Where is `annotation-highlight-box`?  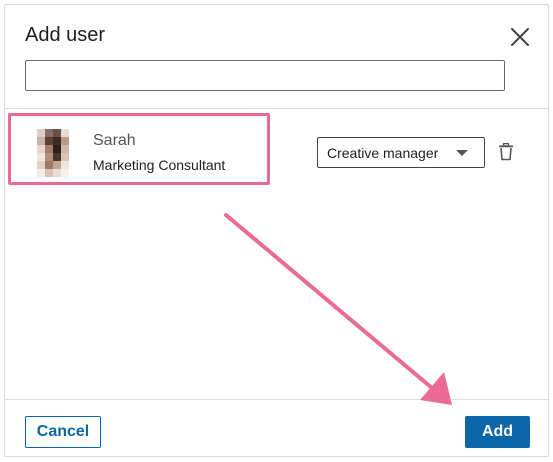
annotation-highlight-box is located at coordinates (139, 149).